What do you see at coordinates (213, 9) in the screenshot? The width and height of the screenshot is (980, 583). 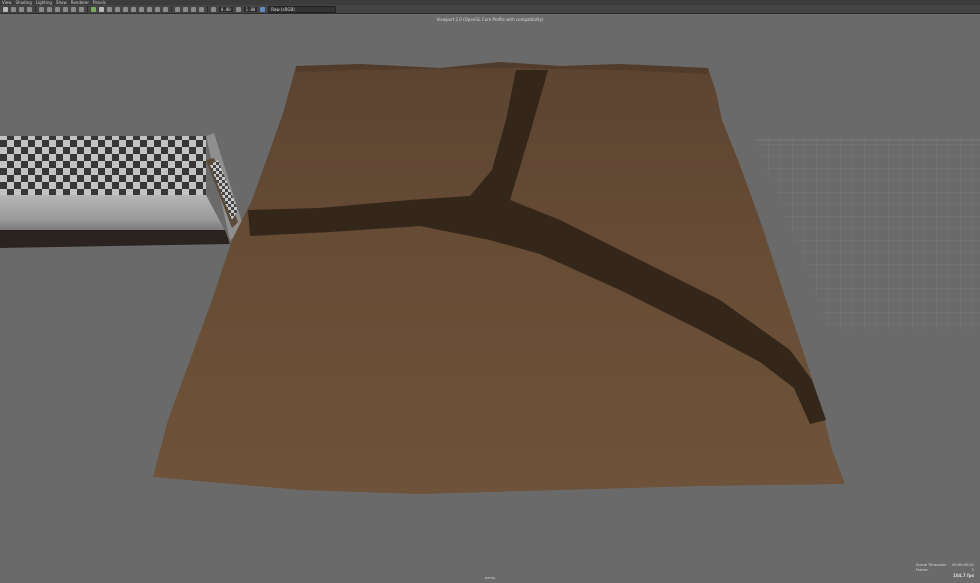 I see `exposure-icon` at bounding box center [213, 9].